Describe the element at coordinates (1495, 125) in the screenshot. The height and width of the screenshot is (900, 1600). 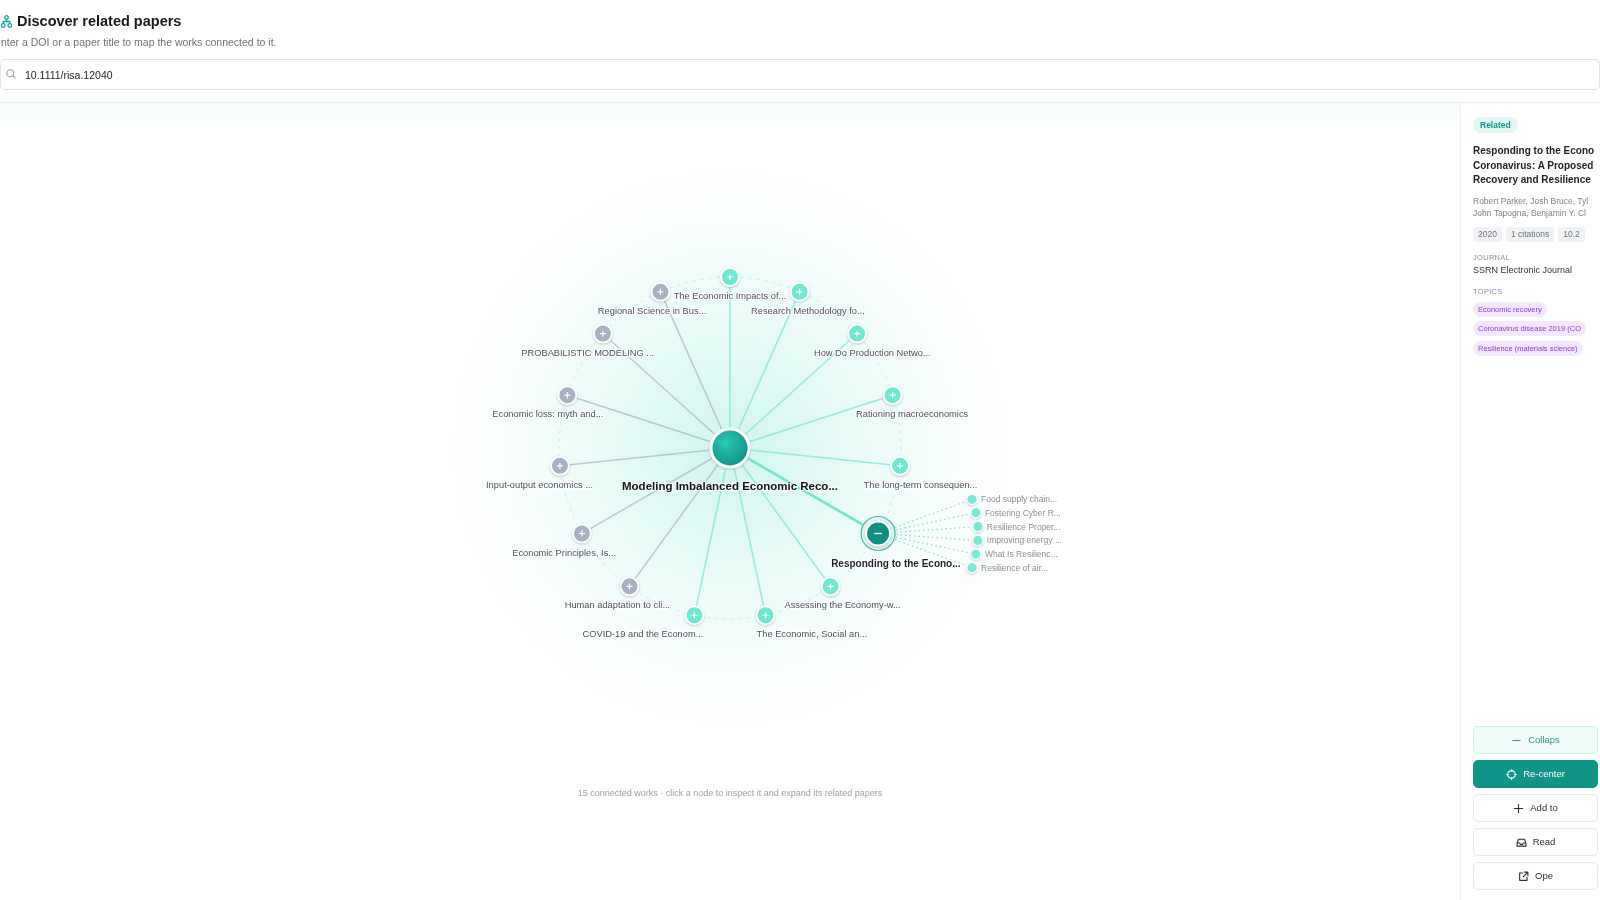
I see `relation-tag: Related` at that location.